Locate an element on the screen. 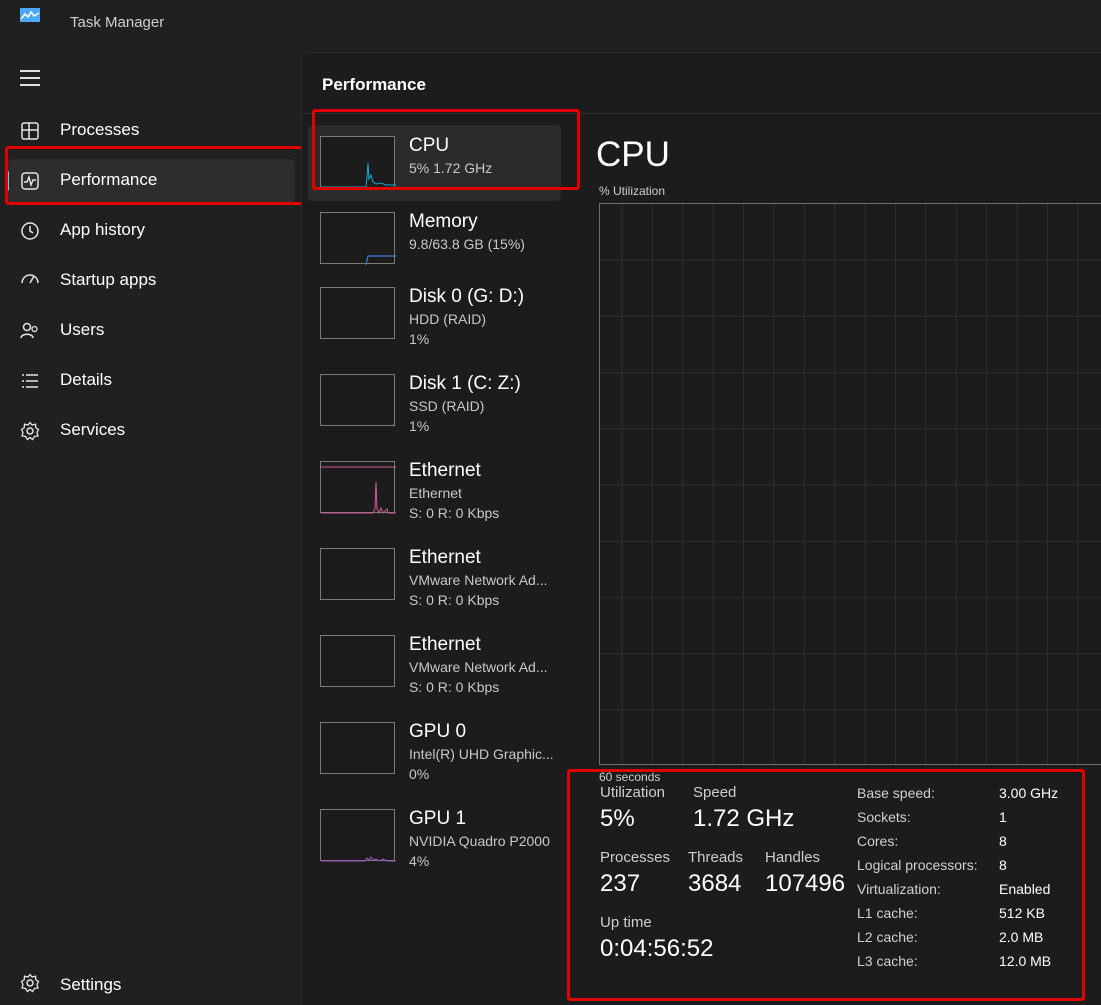  utilization-label: Utilization is located at coordinates (633, 792).